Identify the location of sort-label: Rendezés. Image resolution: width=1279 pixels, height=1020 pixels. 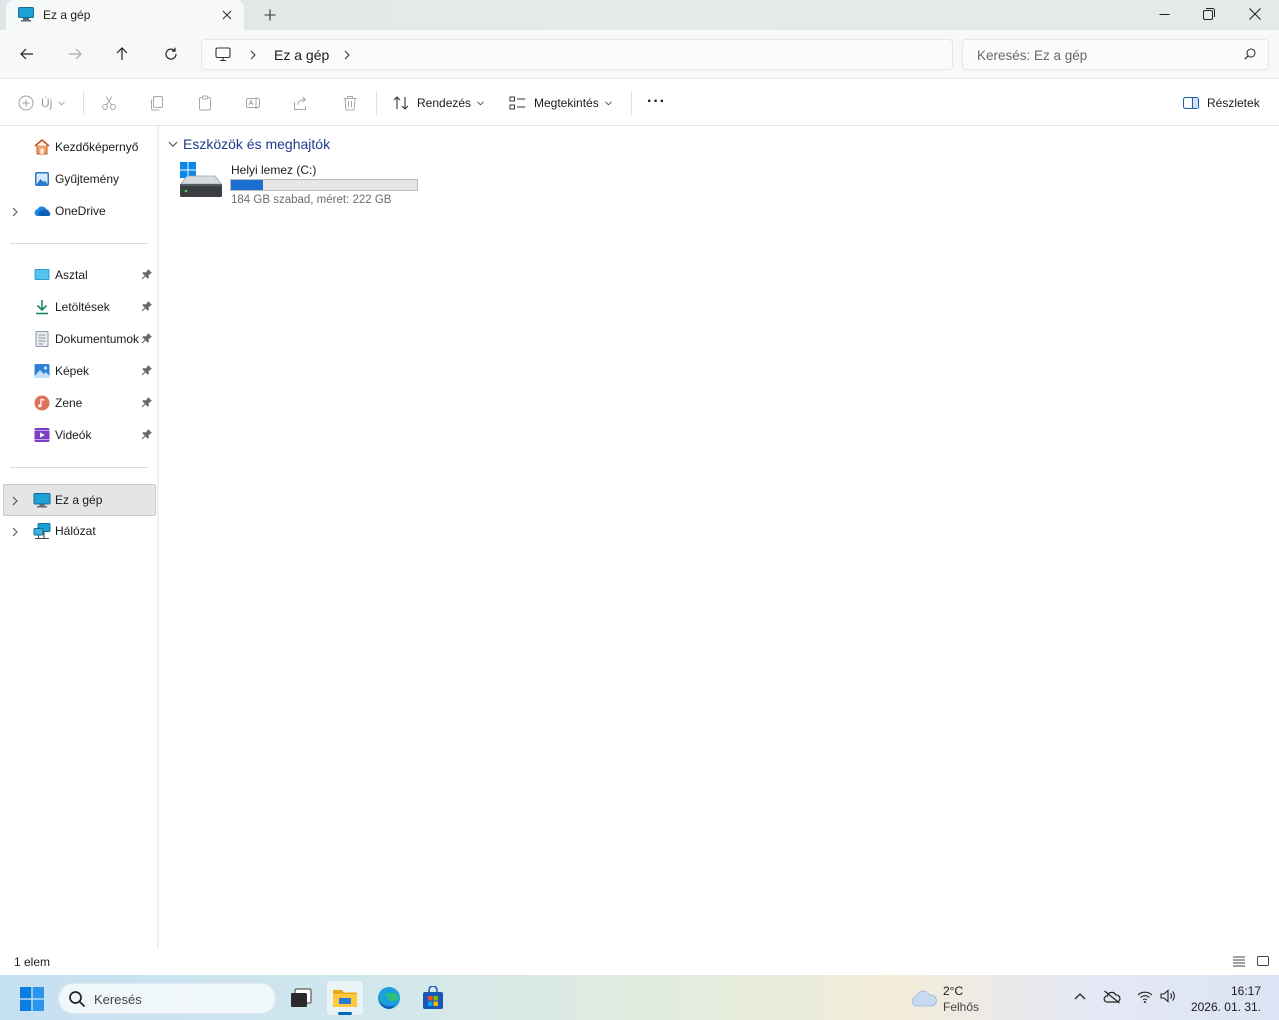
(444, 103).